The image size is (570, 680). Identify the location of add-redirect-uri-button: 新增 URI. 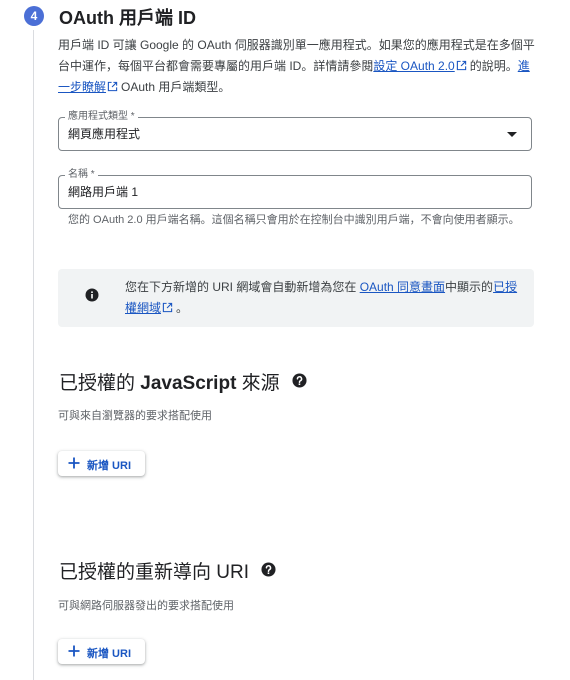
(101, 651).